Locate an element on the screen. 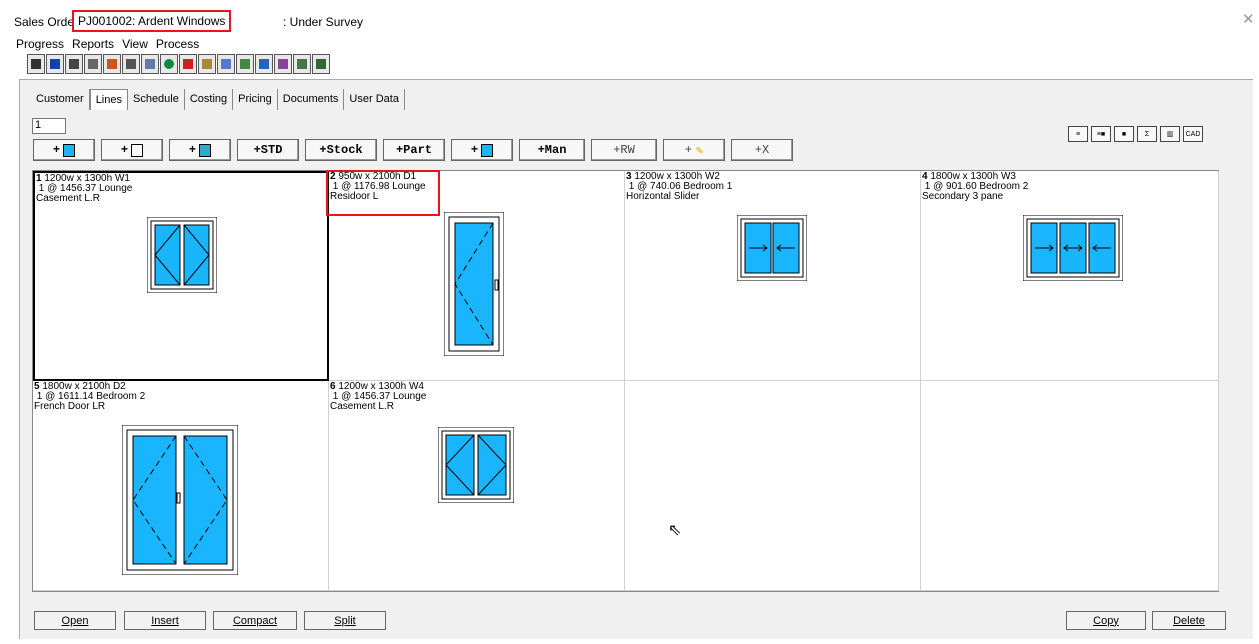  add-window-button: + is located at coordinates (64, 150).